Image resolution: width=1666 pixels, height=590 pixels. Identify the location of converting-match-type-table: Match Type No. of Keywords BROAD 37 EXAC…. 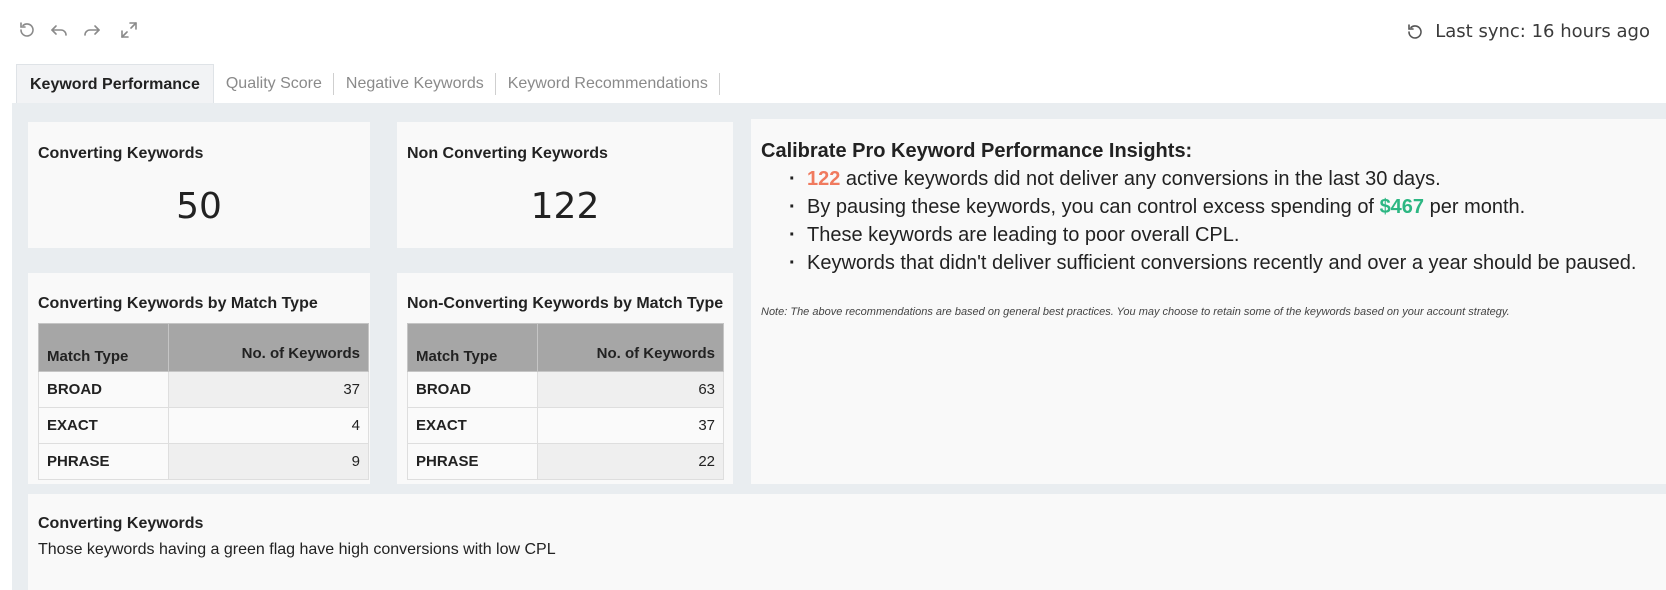
(203, 401).